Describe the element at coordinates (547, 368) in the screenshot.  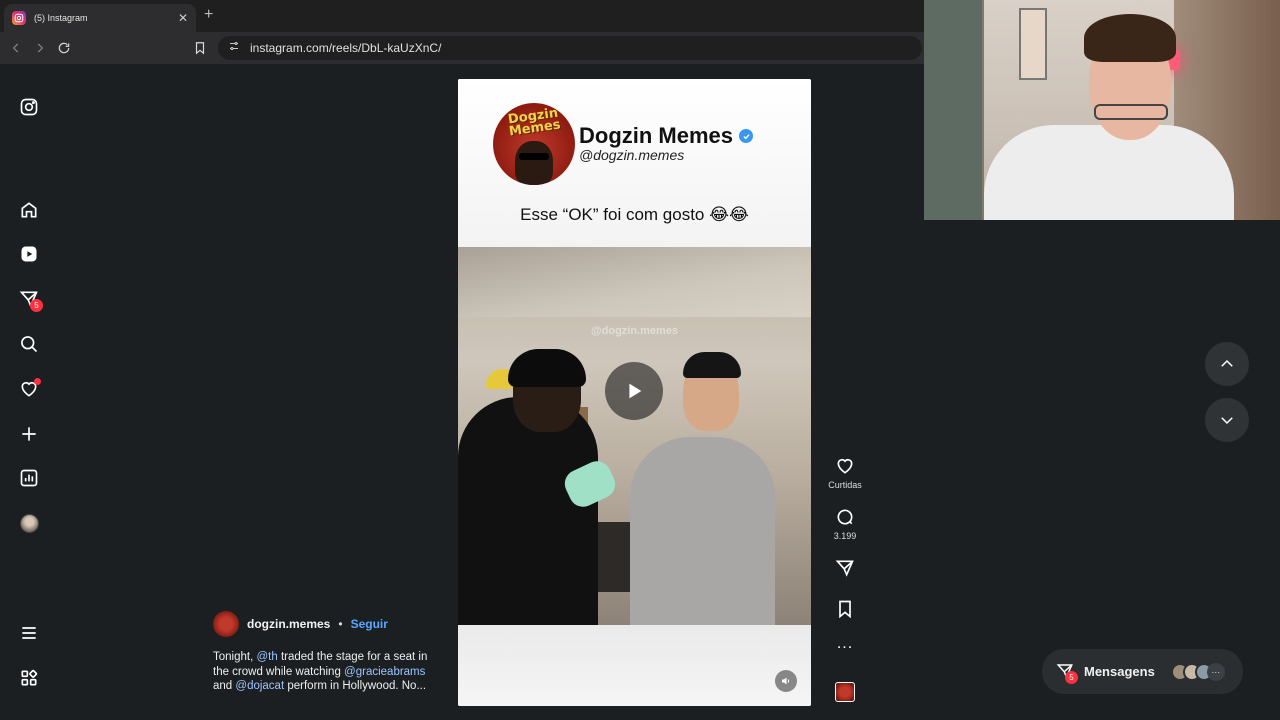
I see `person-left-durag` at that location.